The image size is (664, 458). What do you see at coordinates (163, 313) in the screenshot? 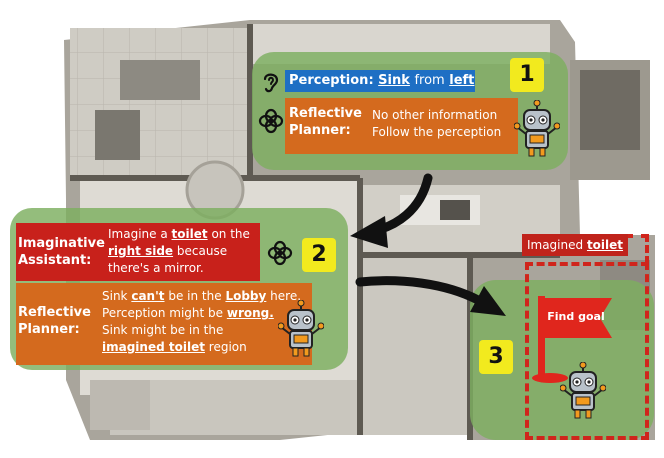
I see `planner-2-l2-pre: Perception might be` at bounding box center [163, 313].